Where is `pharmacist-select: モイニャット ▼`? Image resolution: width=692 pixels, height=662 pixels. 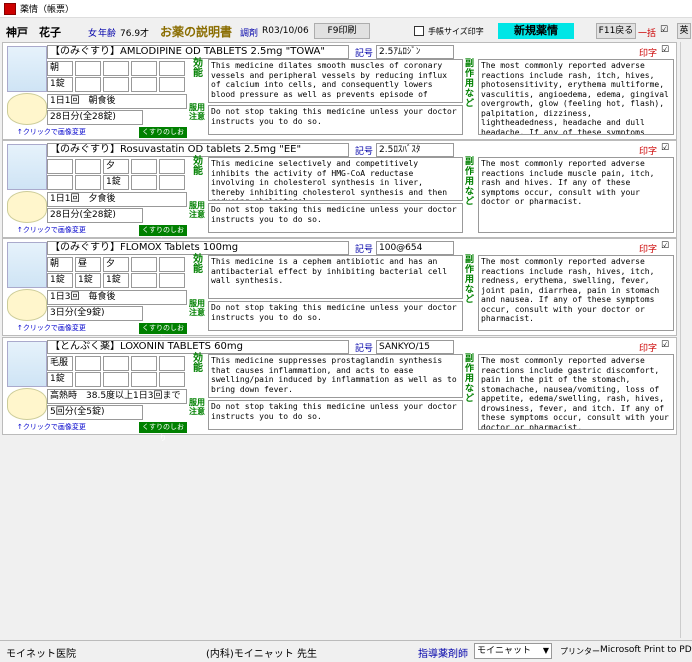 pharmacist-select: モイニャット ▼ is located at coordinates (513, 651).